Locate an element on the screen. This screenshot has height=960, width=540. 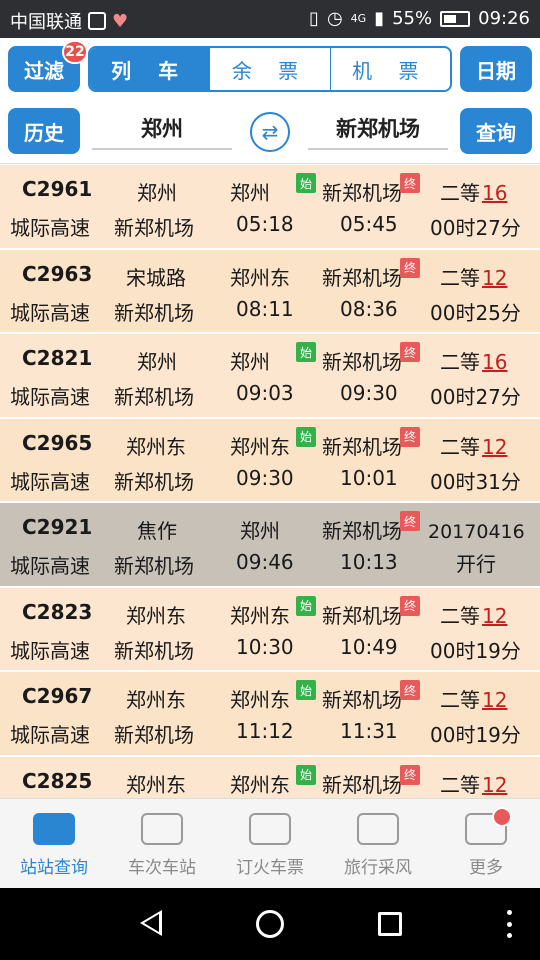
arrival-time: 11:31 is located at coordinates (369, 731).